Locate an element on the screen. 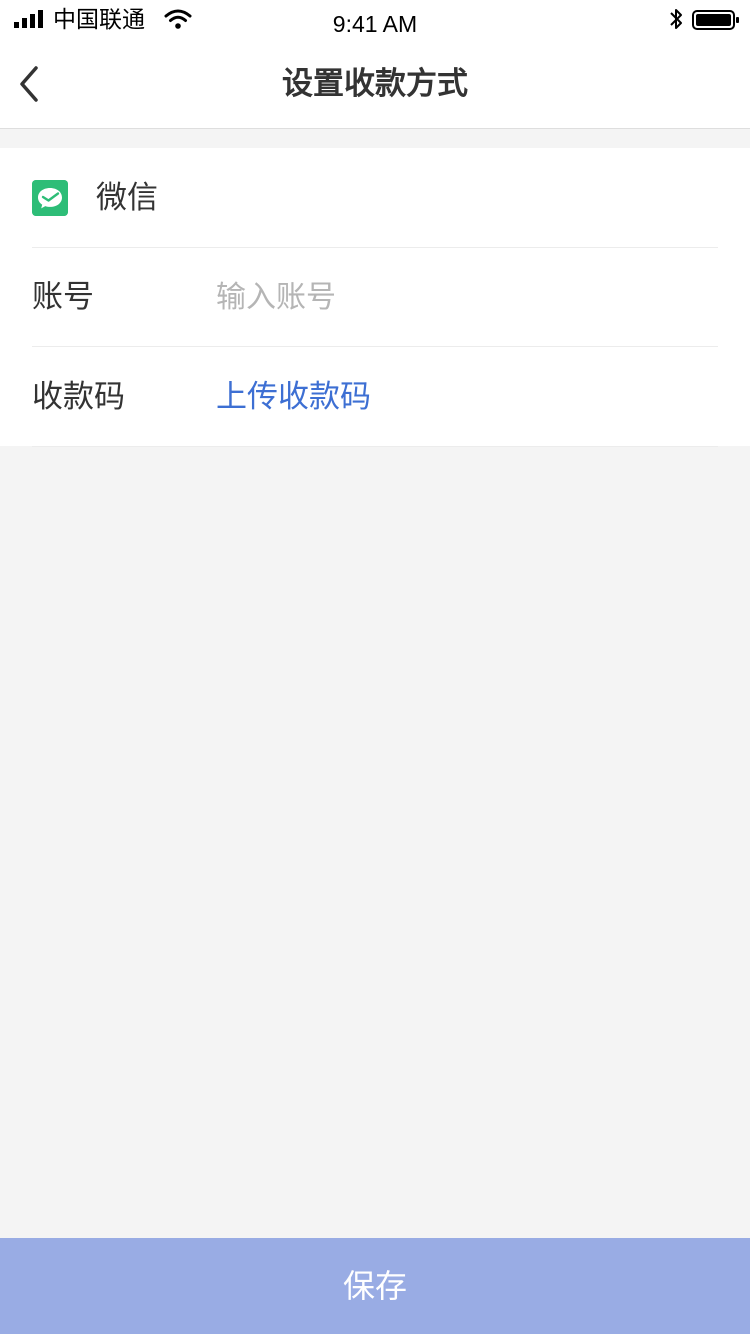  nav-bar: 设置收款方式 is located at coordinates (375, 84).